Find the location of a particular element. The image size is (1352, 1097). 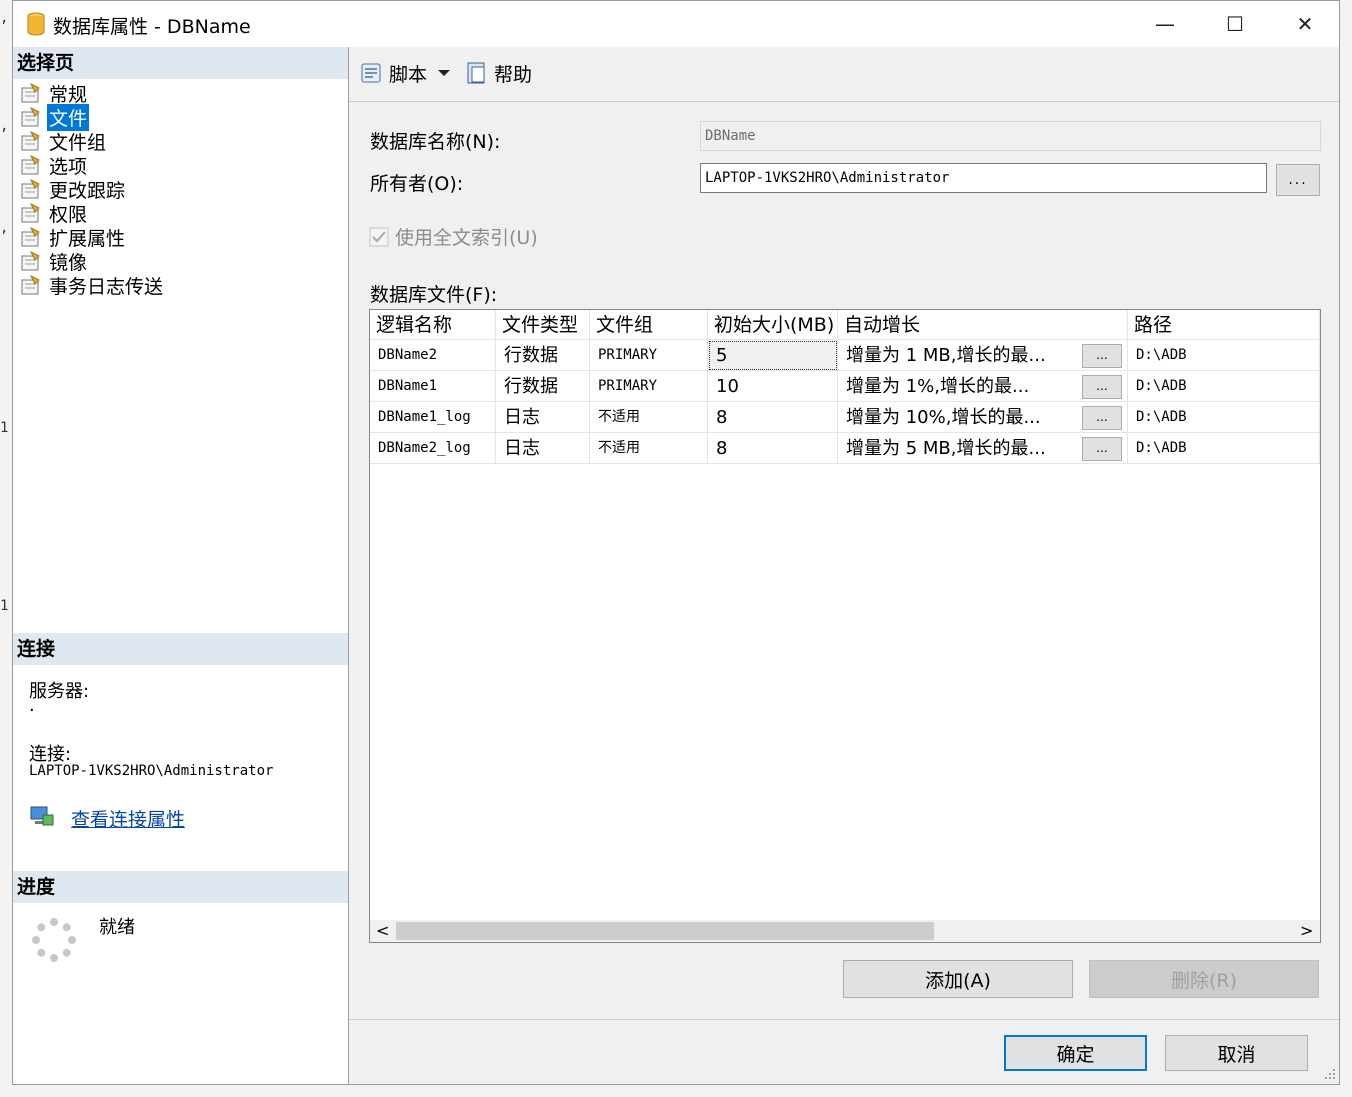

scrollbar-thumb is located at coordinates (665, 931).